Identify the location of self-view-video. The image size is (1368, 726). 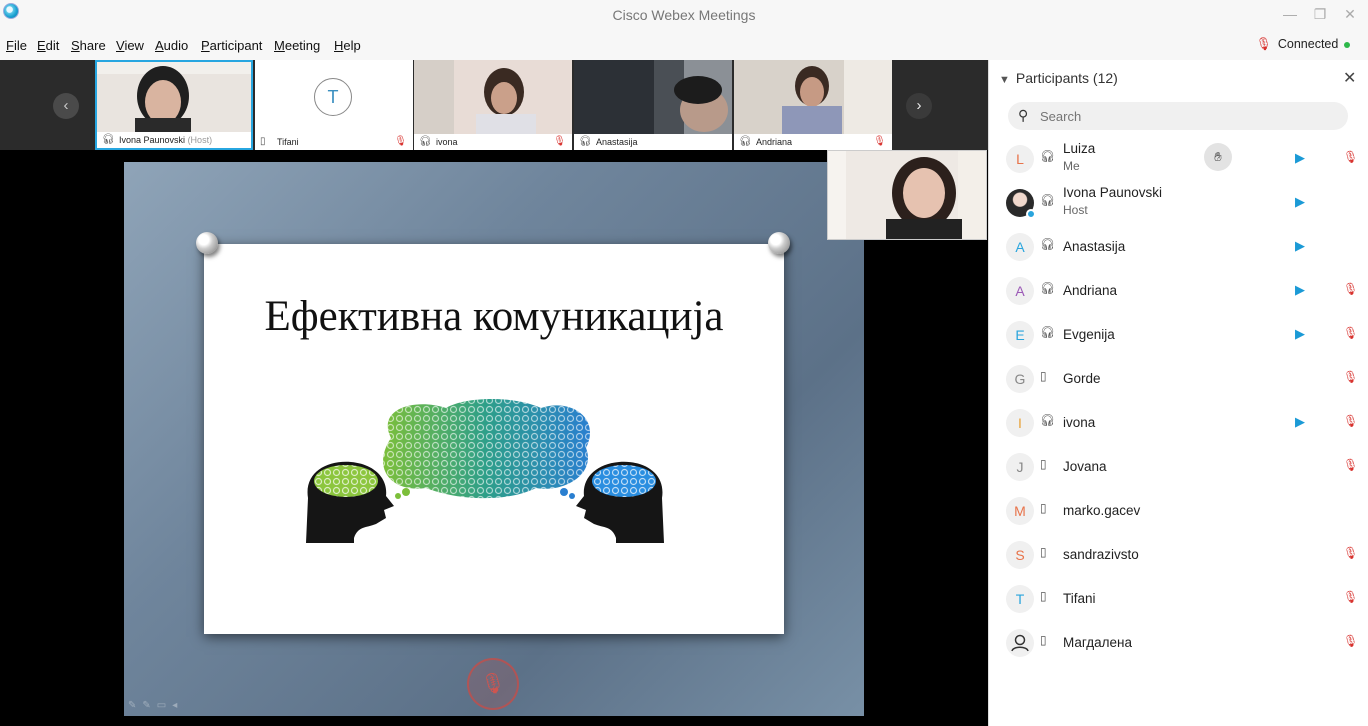
(907, 195).